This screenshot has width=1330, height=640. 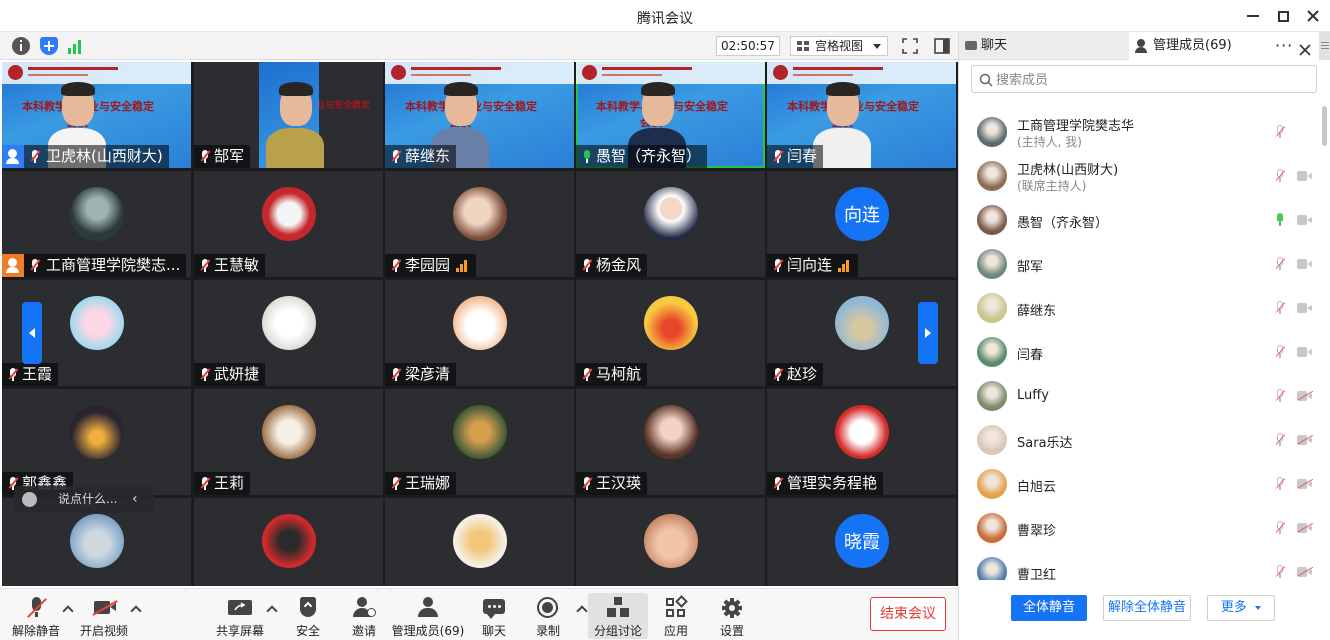 I want to click on search-input, so click(x=1146, y=80).